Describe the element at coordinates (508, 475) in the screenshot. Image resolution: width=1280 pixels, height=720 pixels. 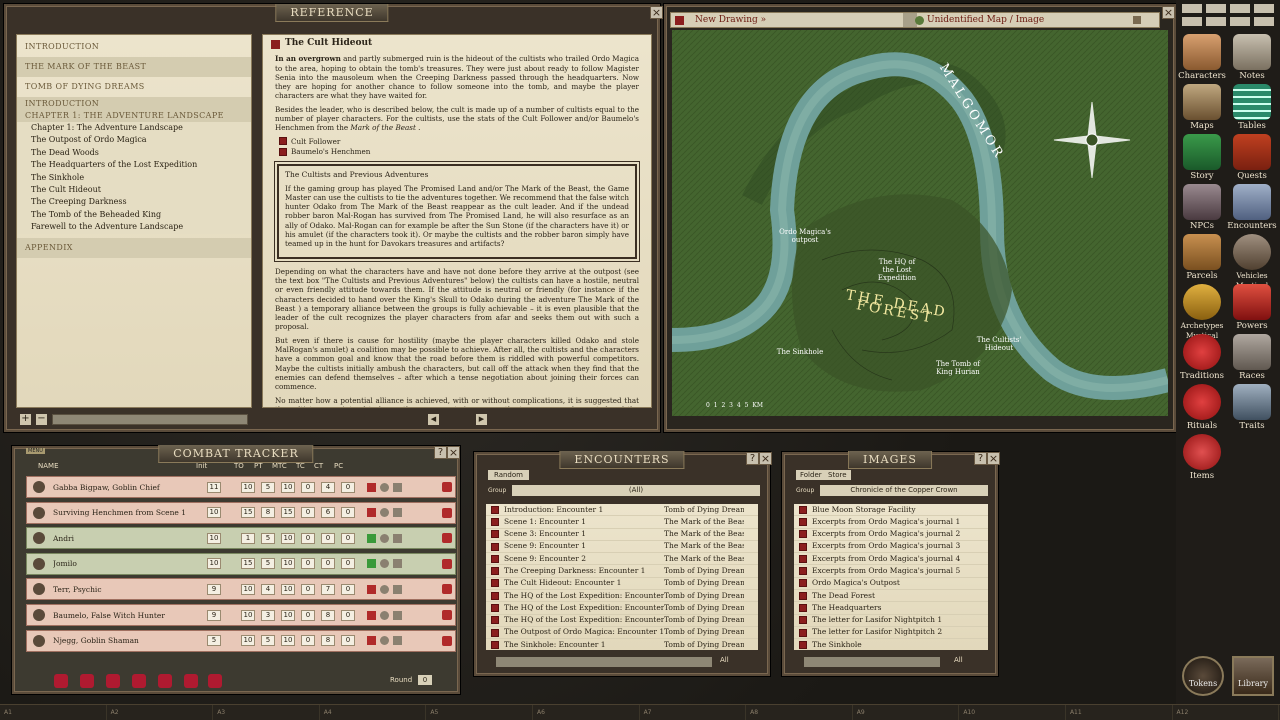
I see `random-tab: Random` at that location.